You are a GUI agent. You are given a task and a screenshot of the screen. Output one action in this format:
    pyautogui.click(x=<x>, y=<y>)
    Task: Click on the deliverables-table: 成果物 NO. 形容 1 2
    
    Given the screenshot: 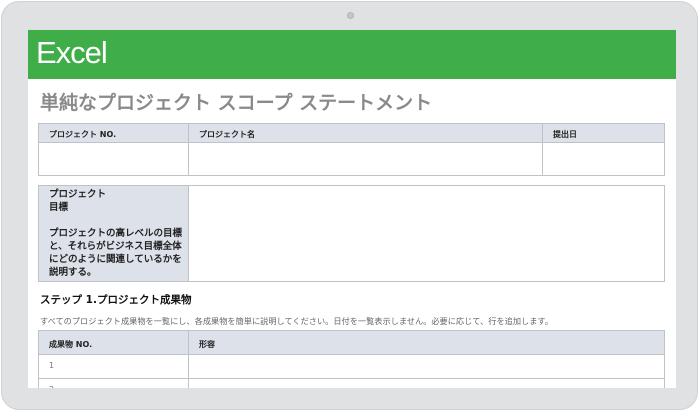 What is the action you would take?
    pyautogui.click(x=351, y=359)
    